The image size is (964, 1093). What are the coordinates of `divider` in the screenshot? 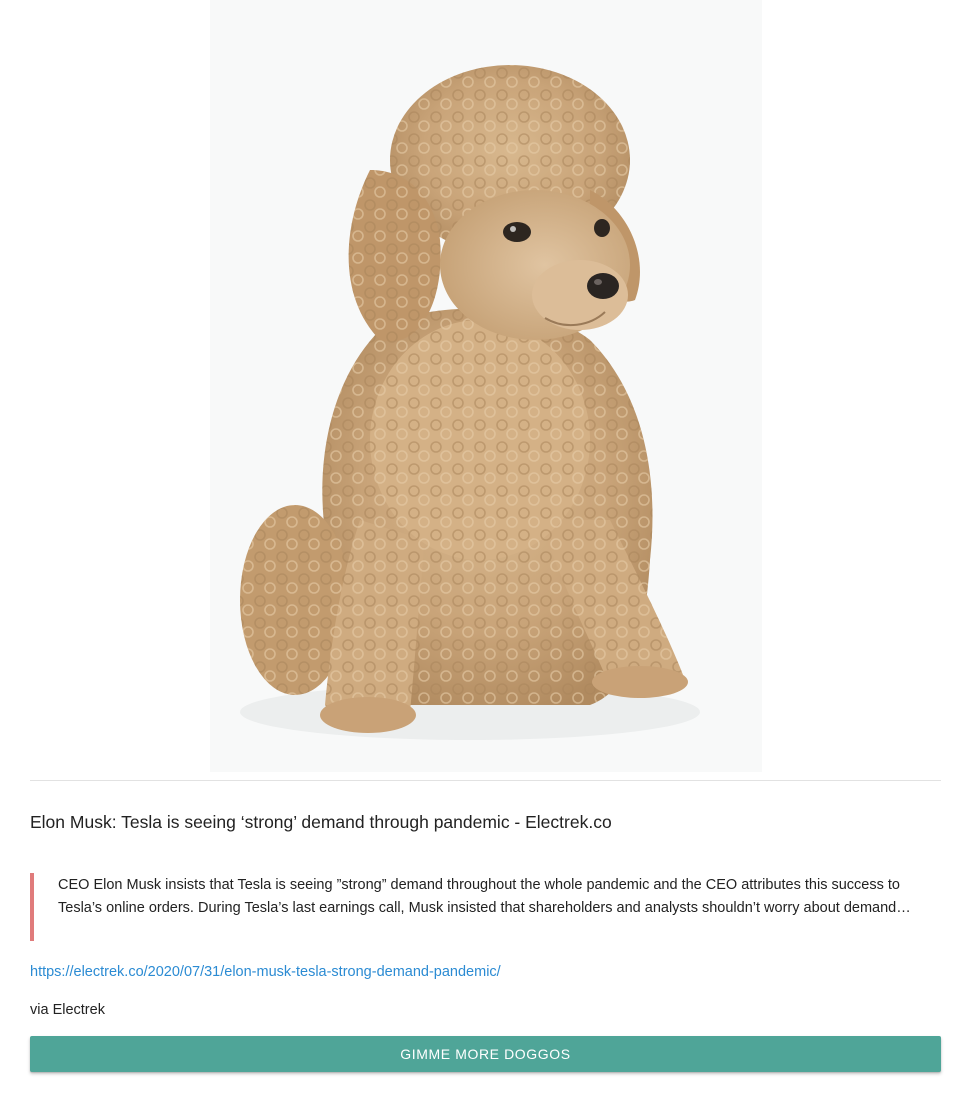 It's located at (485, 780).